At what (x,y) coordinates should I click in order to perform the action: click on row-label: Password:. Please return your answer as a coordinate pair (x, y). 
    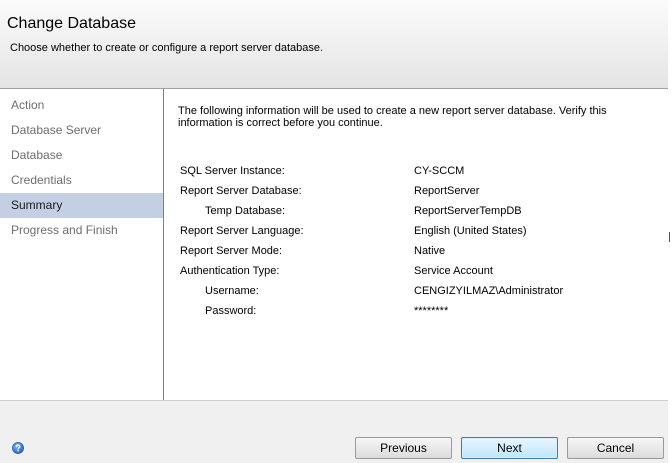
    Looking at the image, I should click on (231, 311).